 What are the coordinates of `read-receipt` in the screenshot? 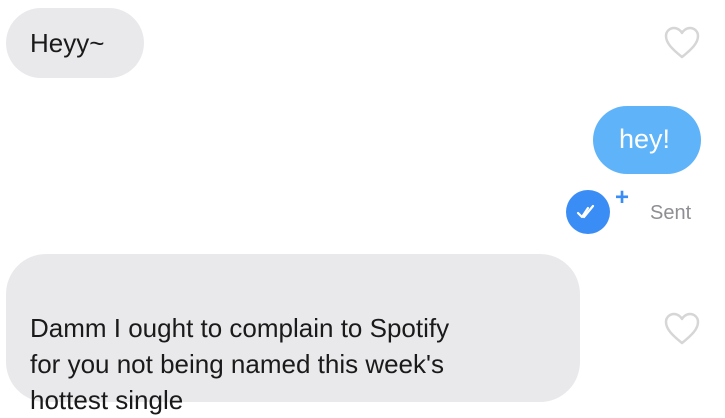 It's located at (590, 212).